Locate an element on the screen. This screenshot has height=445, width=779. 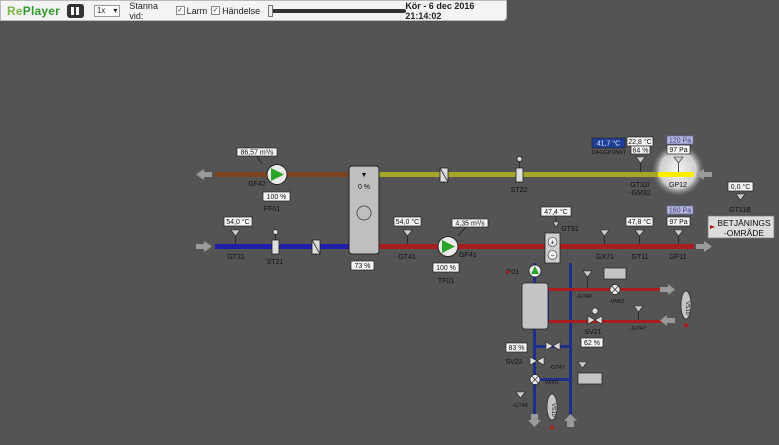
hot-pipe-red is located at coordinates (601, 289).